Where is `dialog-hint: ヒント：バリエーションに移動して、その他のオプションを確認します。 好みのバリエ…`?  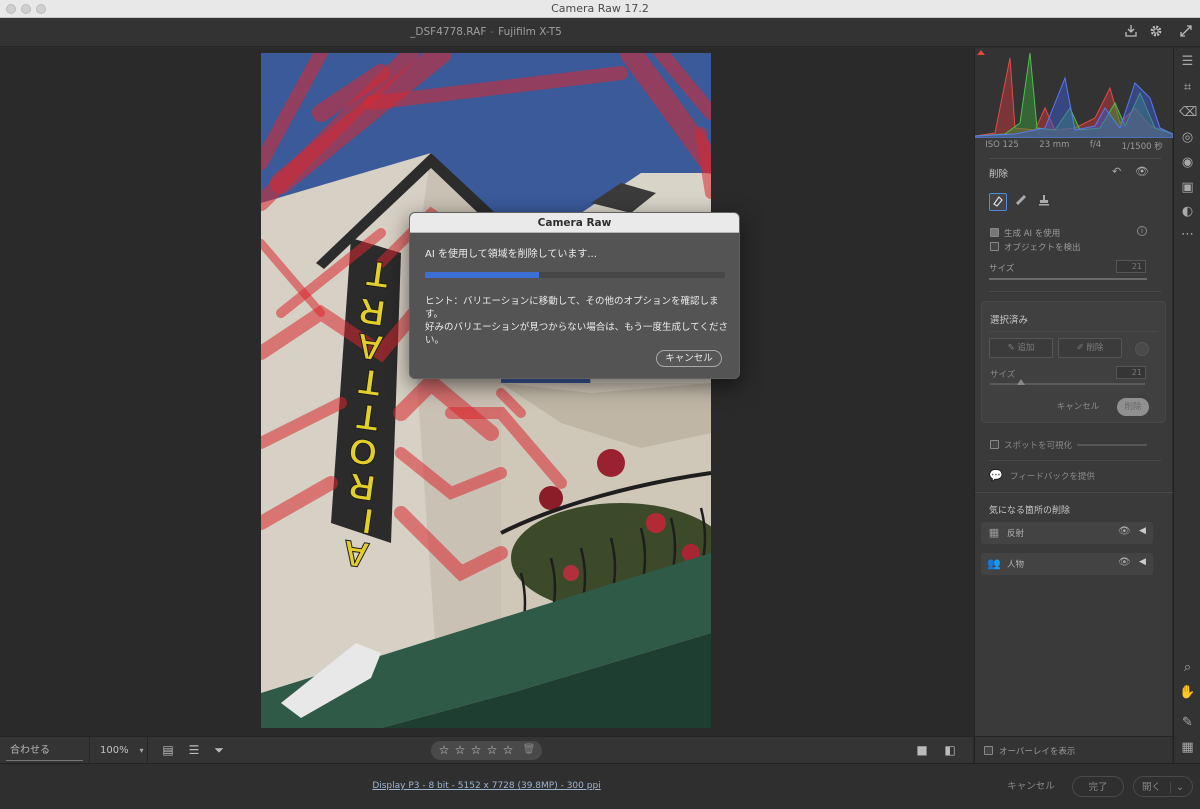 dialog-hint: ヒント：バリエーションに移動して、その他のオプションを確認します。 好みのバリエ… is located at coordinates (580, 321).